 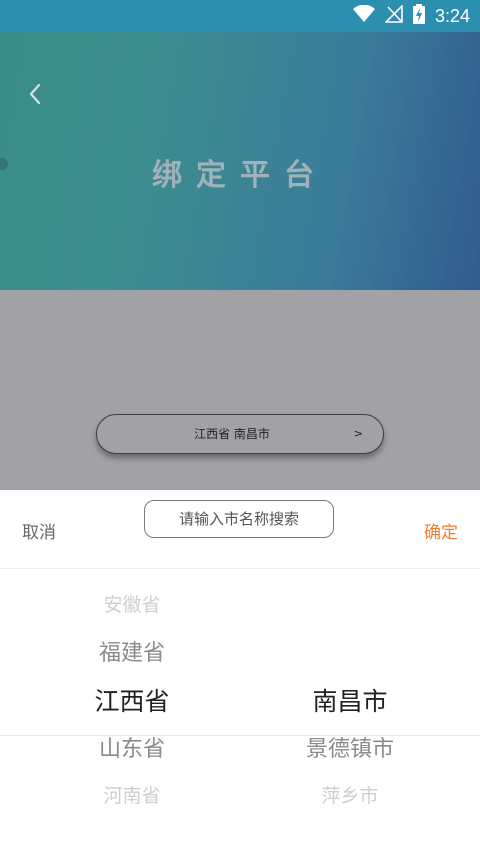 I want to click on status-time: 3:24, so click(x=452, y=15).